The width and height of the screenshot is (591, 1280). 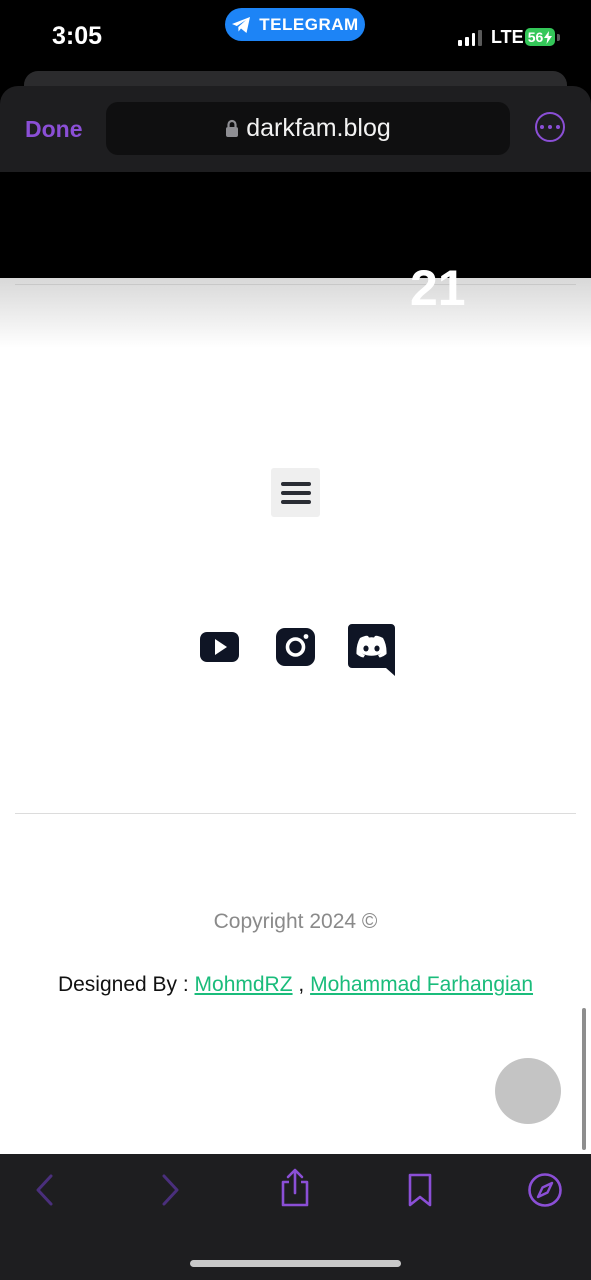 What do you see at coordinates (244, 984) in the screenshot?
I see `designer-link-mohmdrz: MohmdRZ` at bounding box center [244, 984].